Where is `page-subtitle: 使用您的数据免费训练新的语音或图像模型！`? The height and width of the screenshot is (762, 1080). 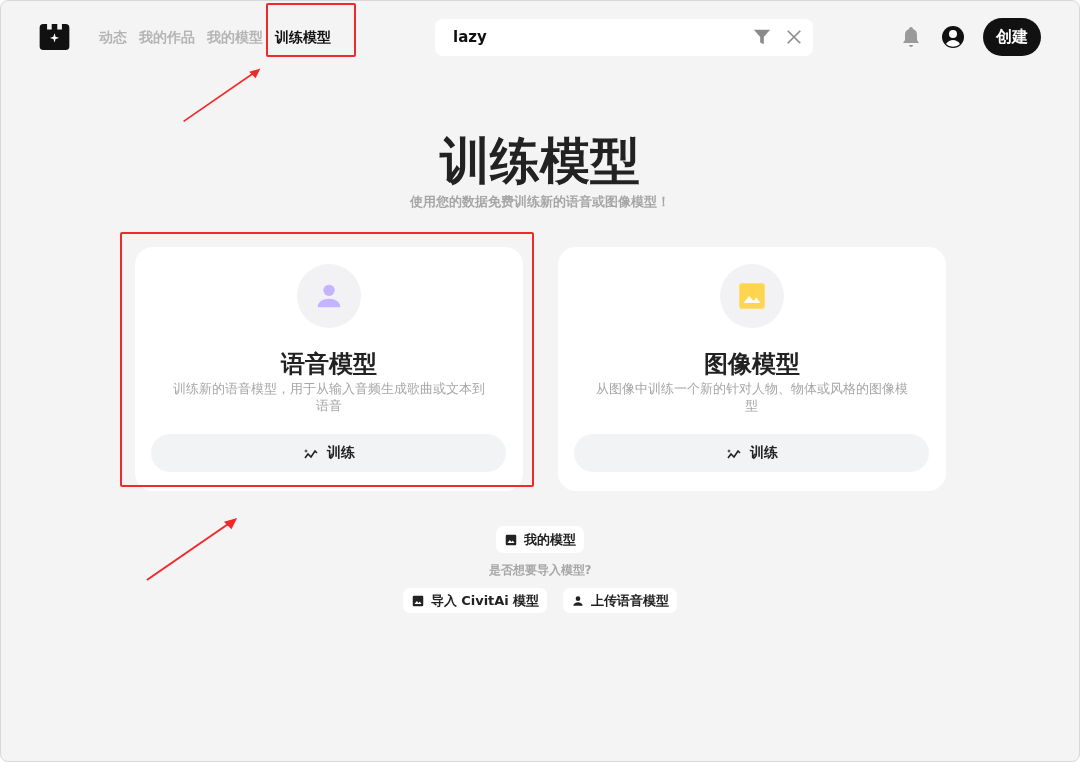 page-subtitle: 使用您的数据免费训练新的语音或图像模型！ is located at coordinates (540, 202).